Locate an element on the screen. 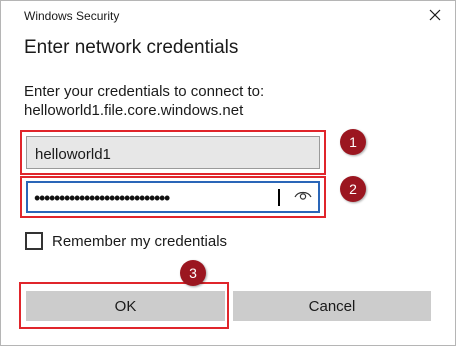 The width and height of the screenshot is (456, 346). dialog-heading: Enter network credentials is located at coordinates (131, 47).